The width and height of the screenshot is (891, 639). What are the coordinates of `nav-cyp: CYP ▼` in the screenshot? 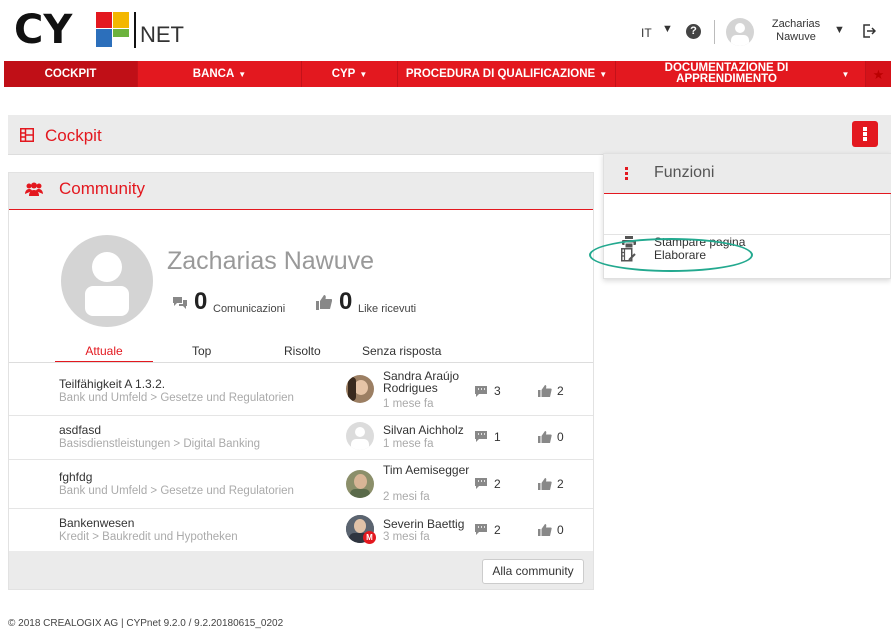 It's located at (350, 74).